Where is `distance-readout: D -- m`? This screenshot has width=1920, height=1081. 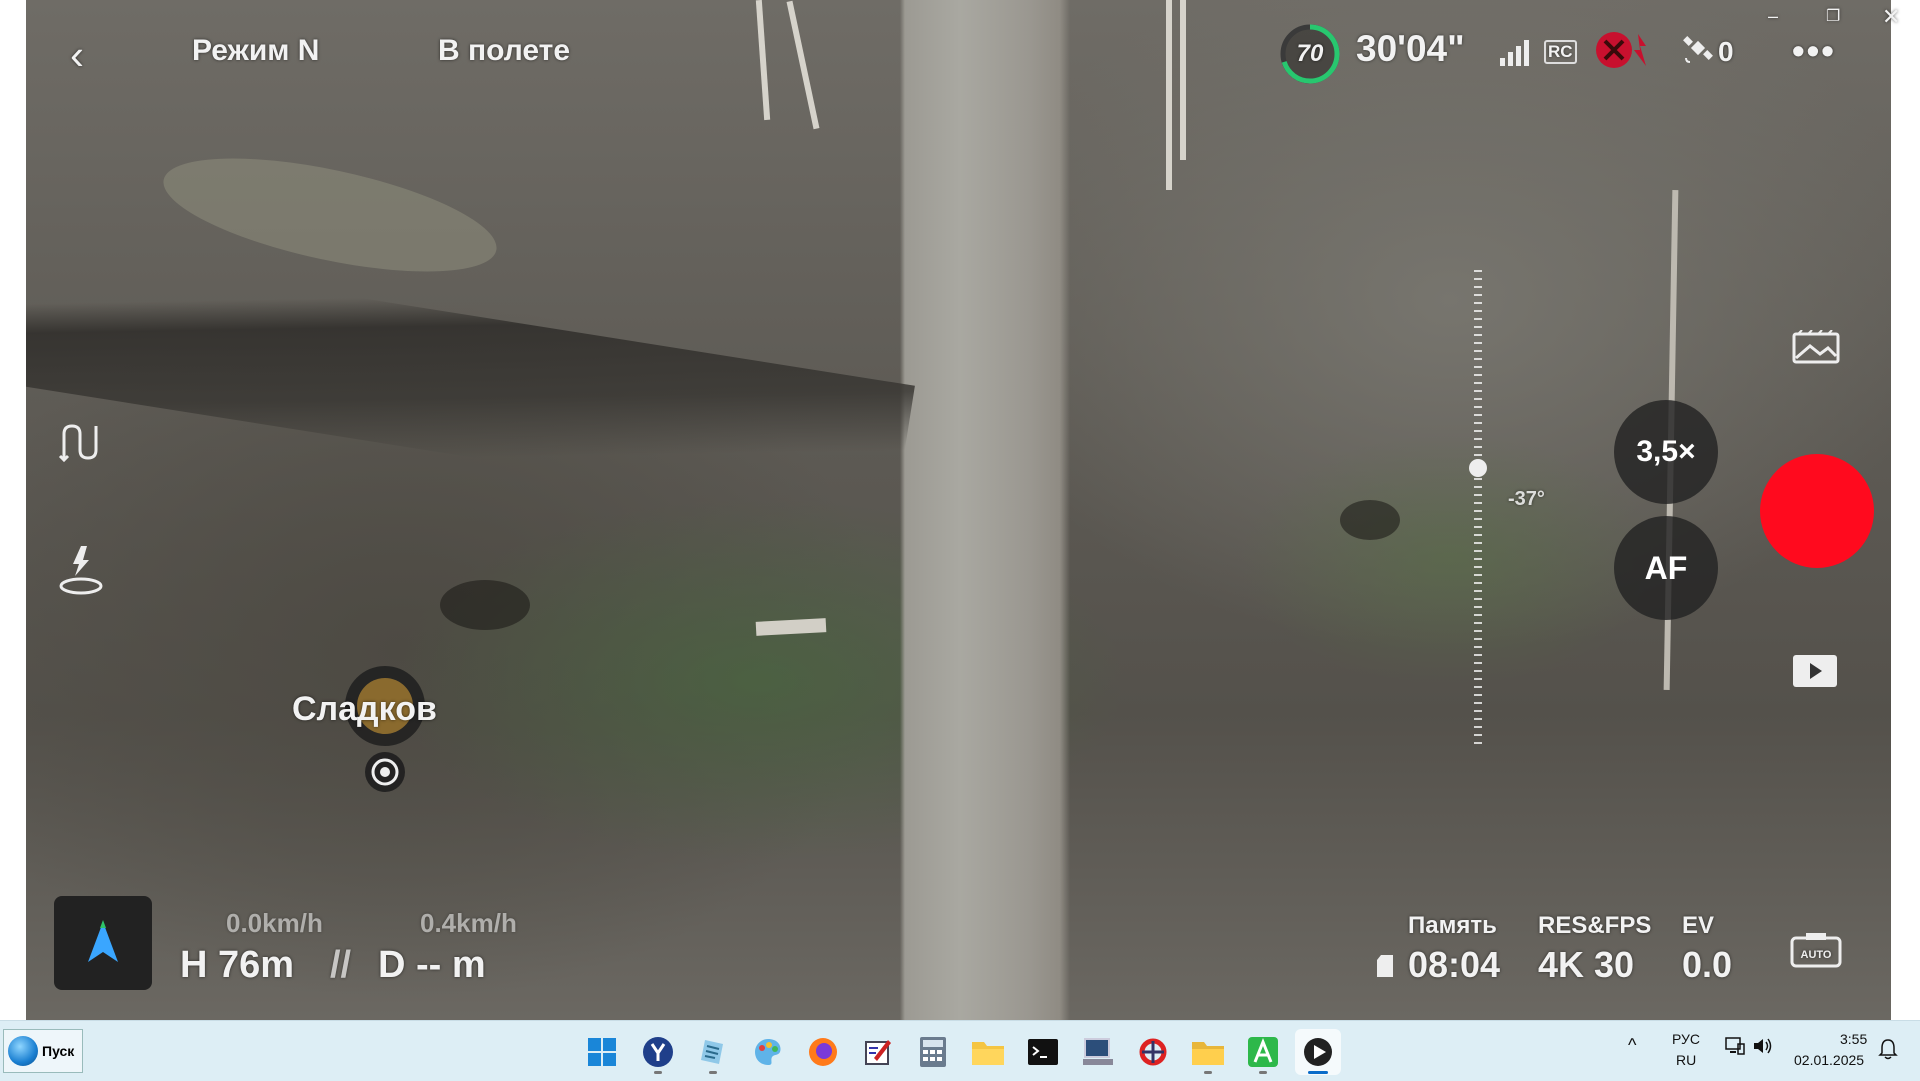 distance-readout: D -- m is located at coordinates (432, 965).